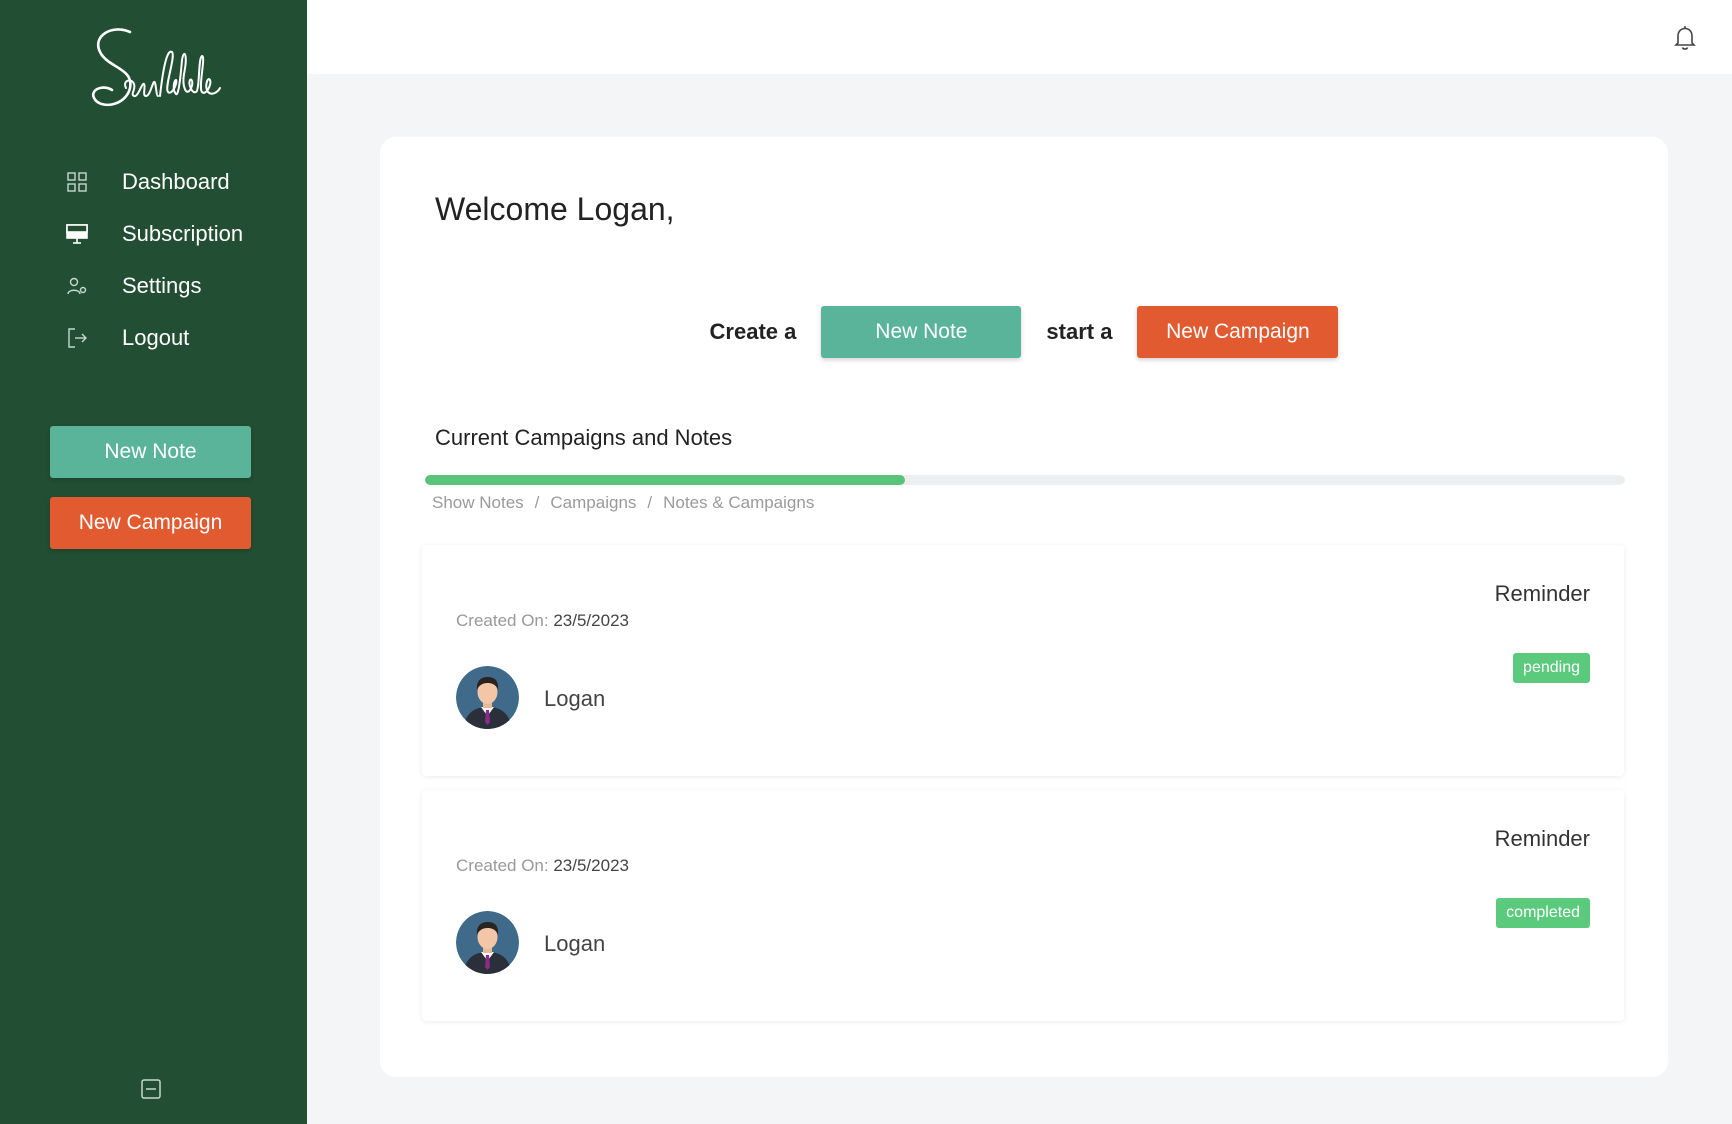 This screenshot has height=1124, width=1732. What do you see at coordinates (151, 1089) in the screenshot?
I see `collapse-icon` at bounding box center [151, 1089].